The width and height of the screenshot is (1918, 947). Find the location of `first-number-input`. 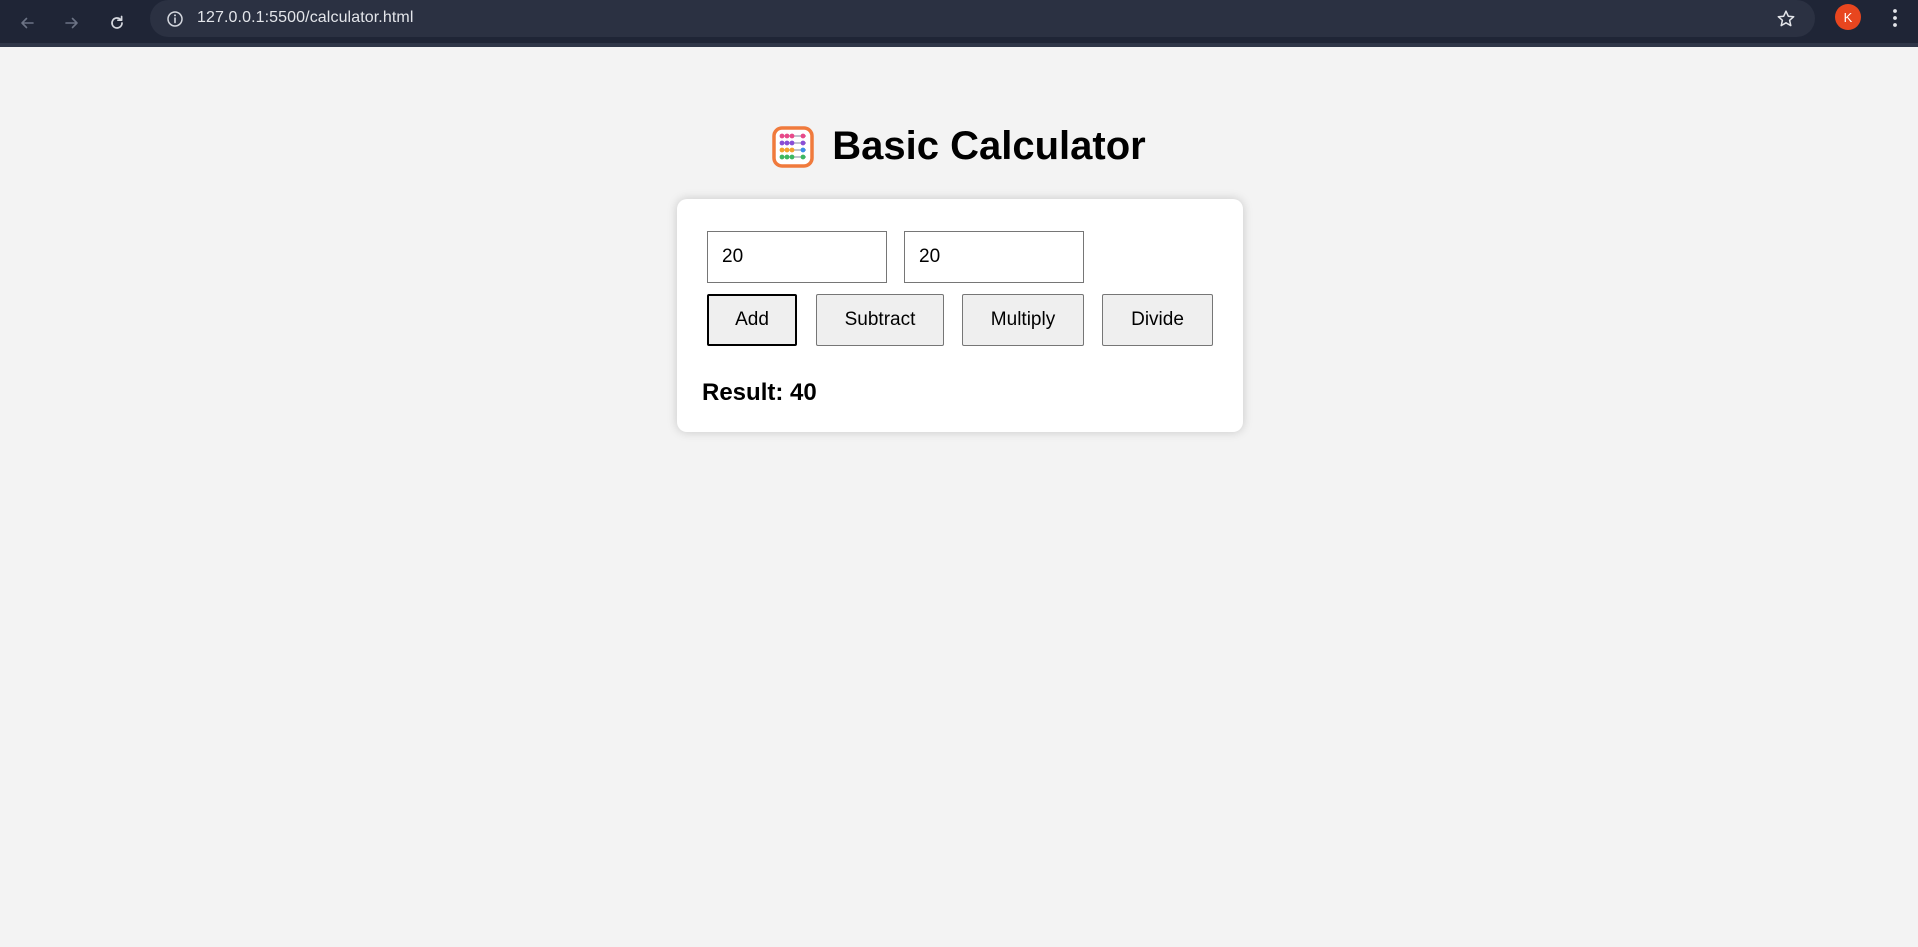

first-number-input is located at coordinates (797, 257).